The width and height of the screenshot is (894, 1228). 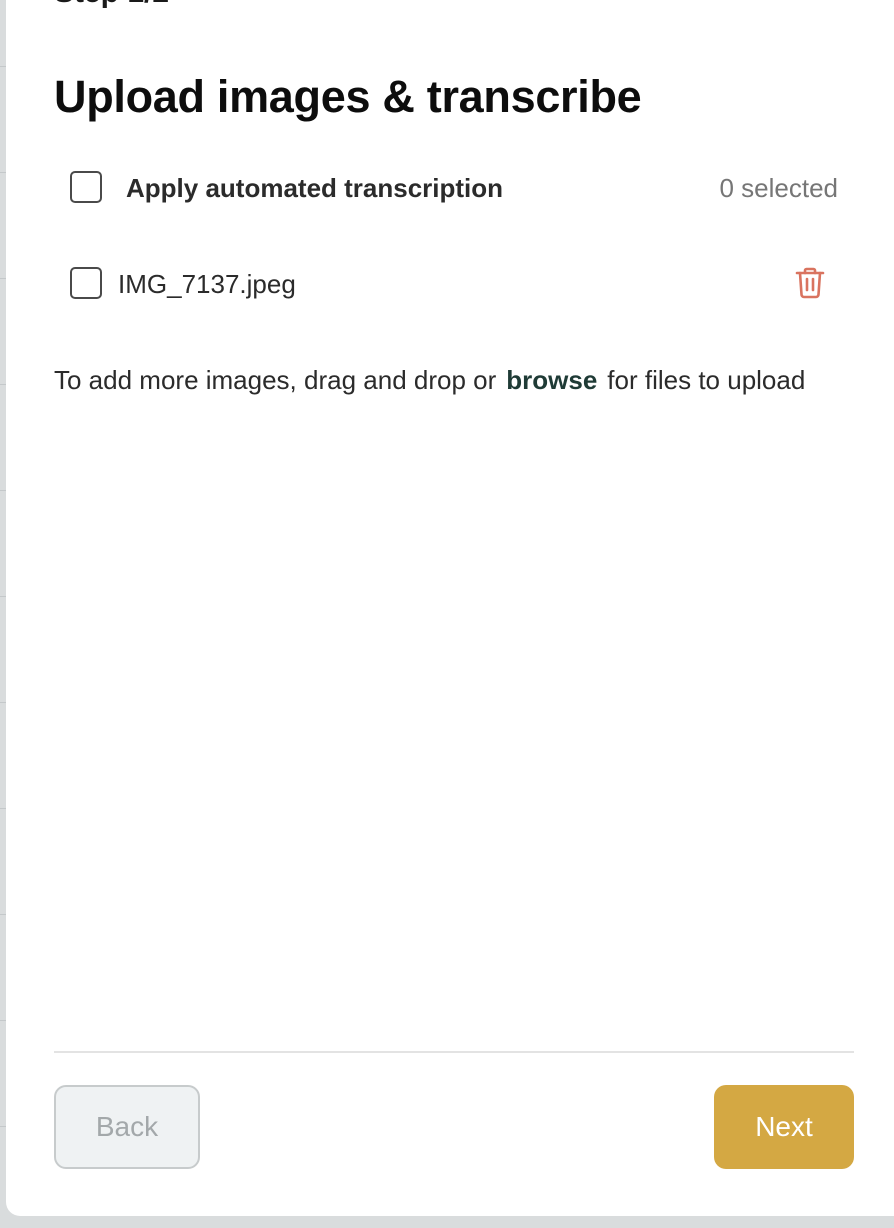 What do you see at coordinates (551, 380) in the screenshot?
I see `browse-link: browse` at bounding box center [551, 380].